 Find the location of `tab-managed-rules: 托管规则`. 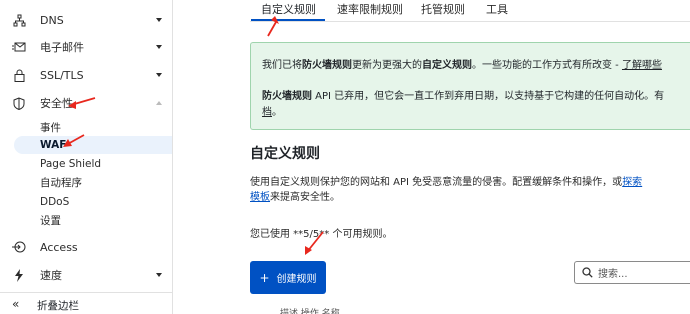

tab-managed-rules: 托管规则 is located at coordinates (443, 9).